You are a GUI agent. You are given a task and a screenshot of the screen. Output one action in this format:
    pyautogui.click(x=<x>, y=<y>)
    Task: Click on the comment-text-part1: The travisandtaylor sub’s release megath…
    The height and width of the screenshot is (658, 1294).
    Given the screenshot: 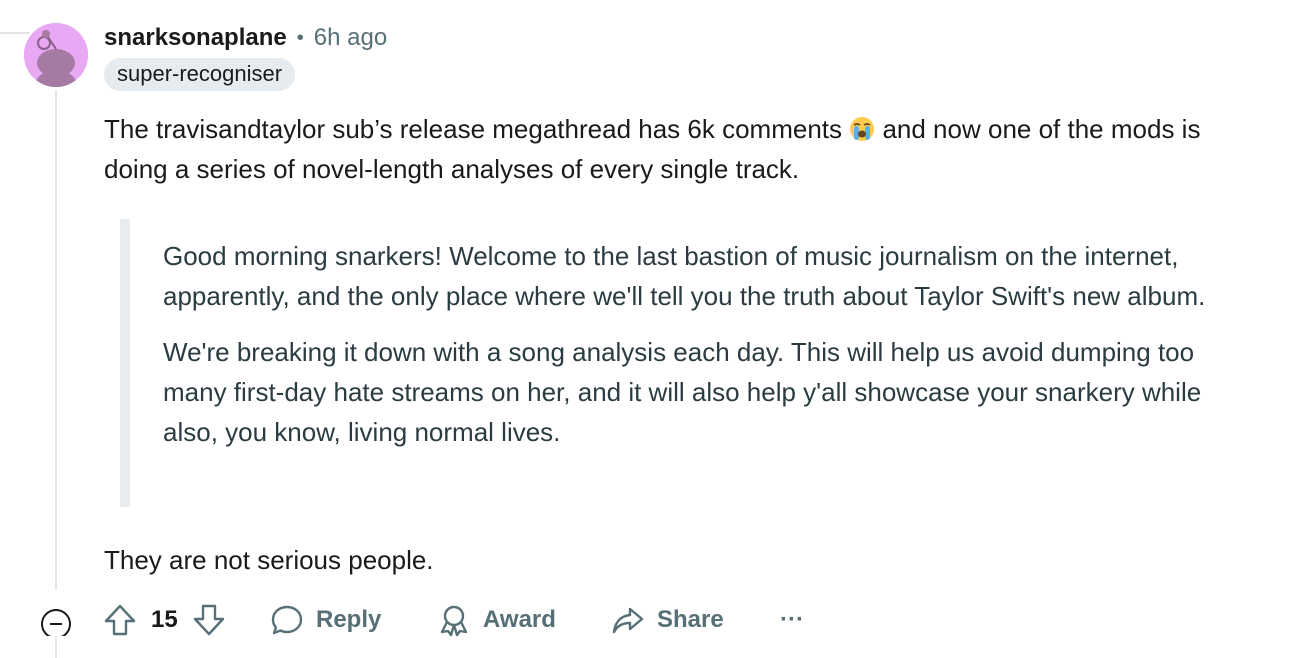 What is the action you would take?
    pyautogui.click(x=477, y=129)
    